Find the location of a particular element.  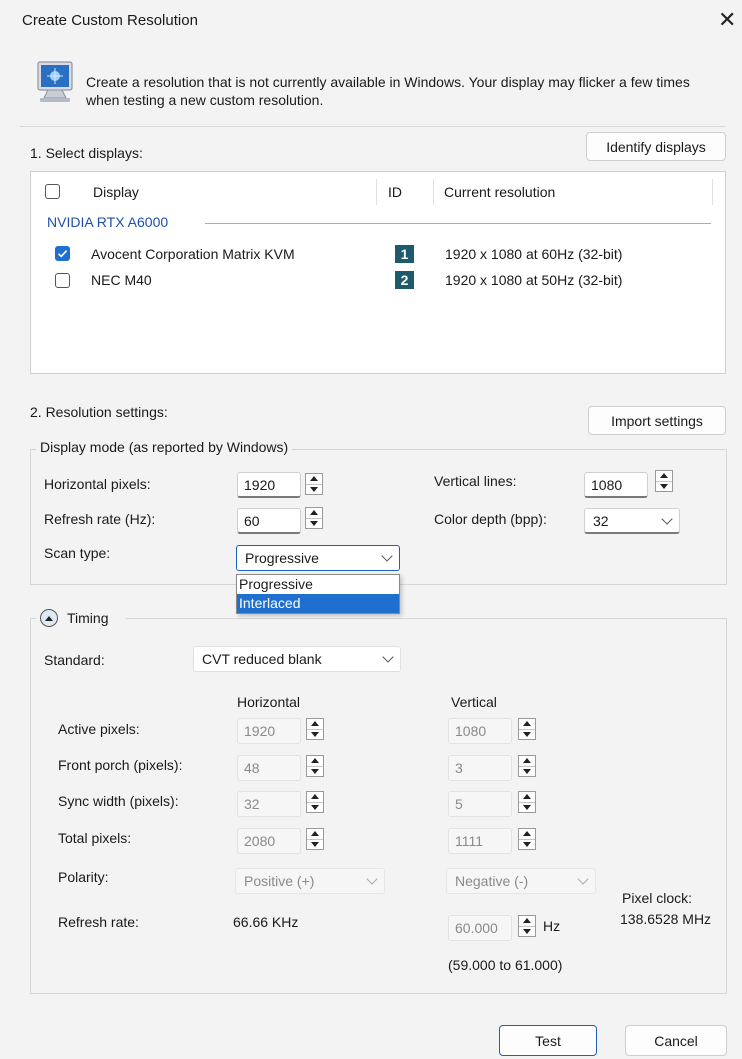

timing-label: Timing is located at coordinates (88, 618).